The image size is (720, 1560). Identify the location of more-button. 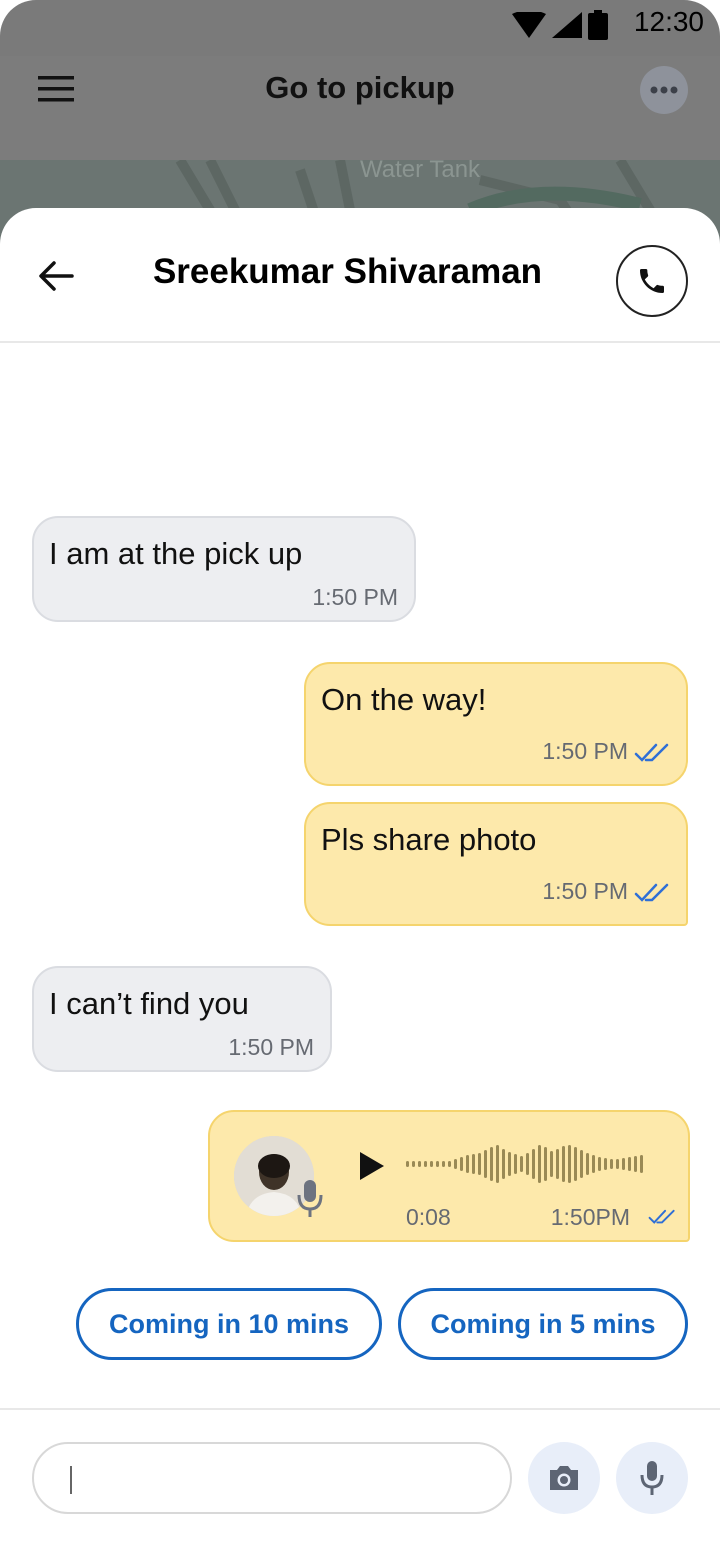
(664, 90).